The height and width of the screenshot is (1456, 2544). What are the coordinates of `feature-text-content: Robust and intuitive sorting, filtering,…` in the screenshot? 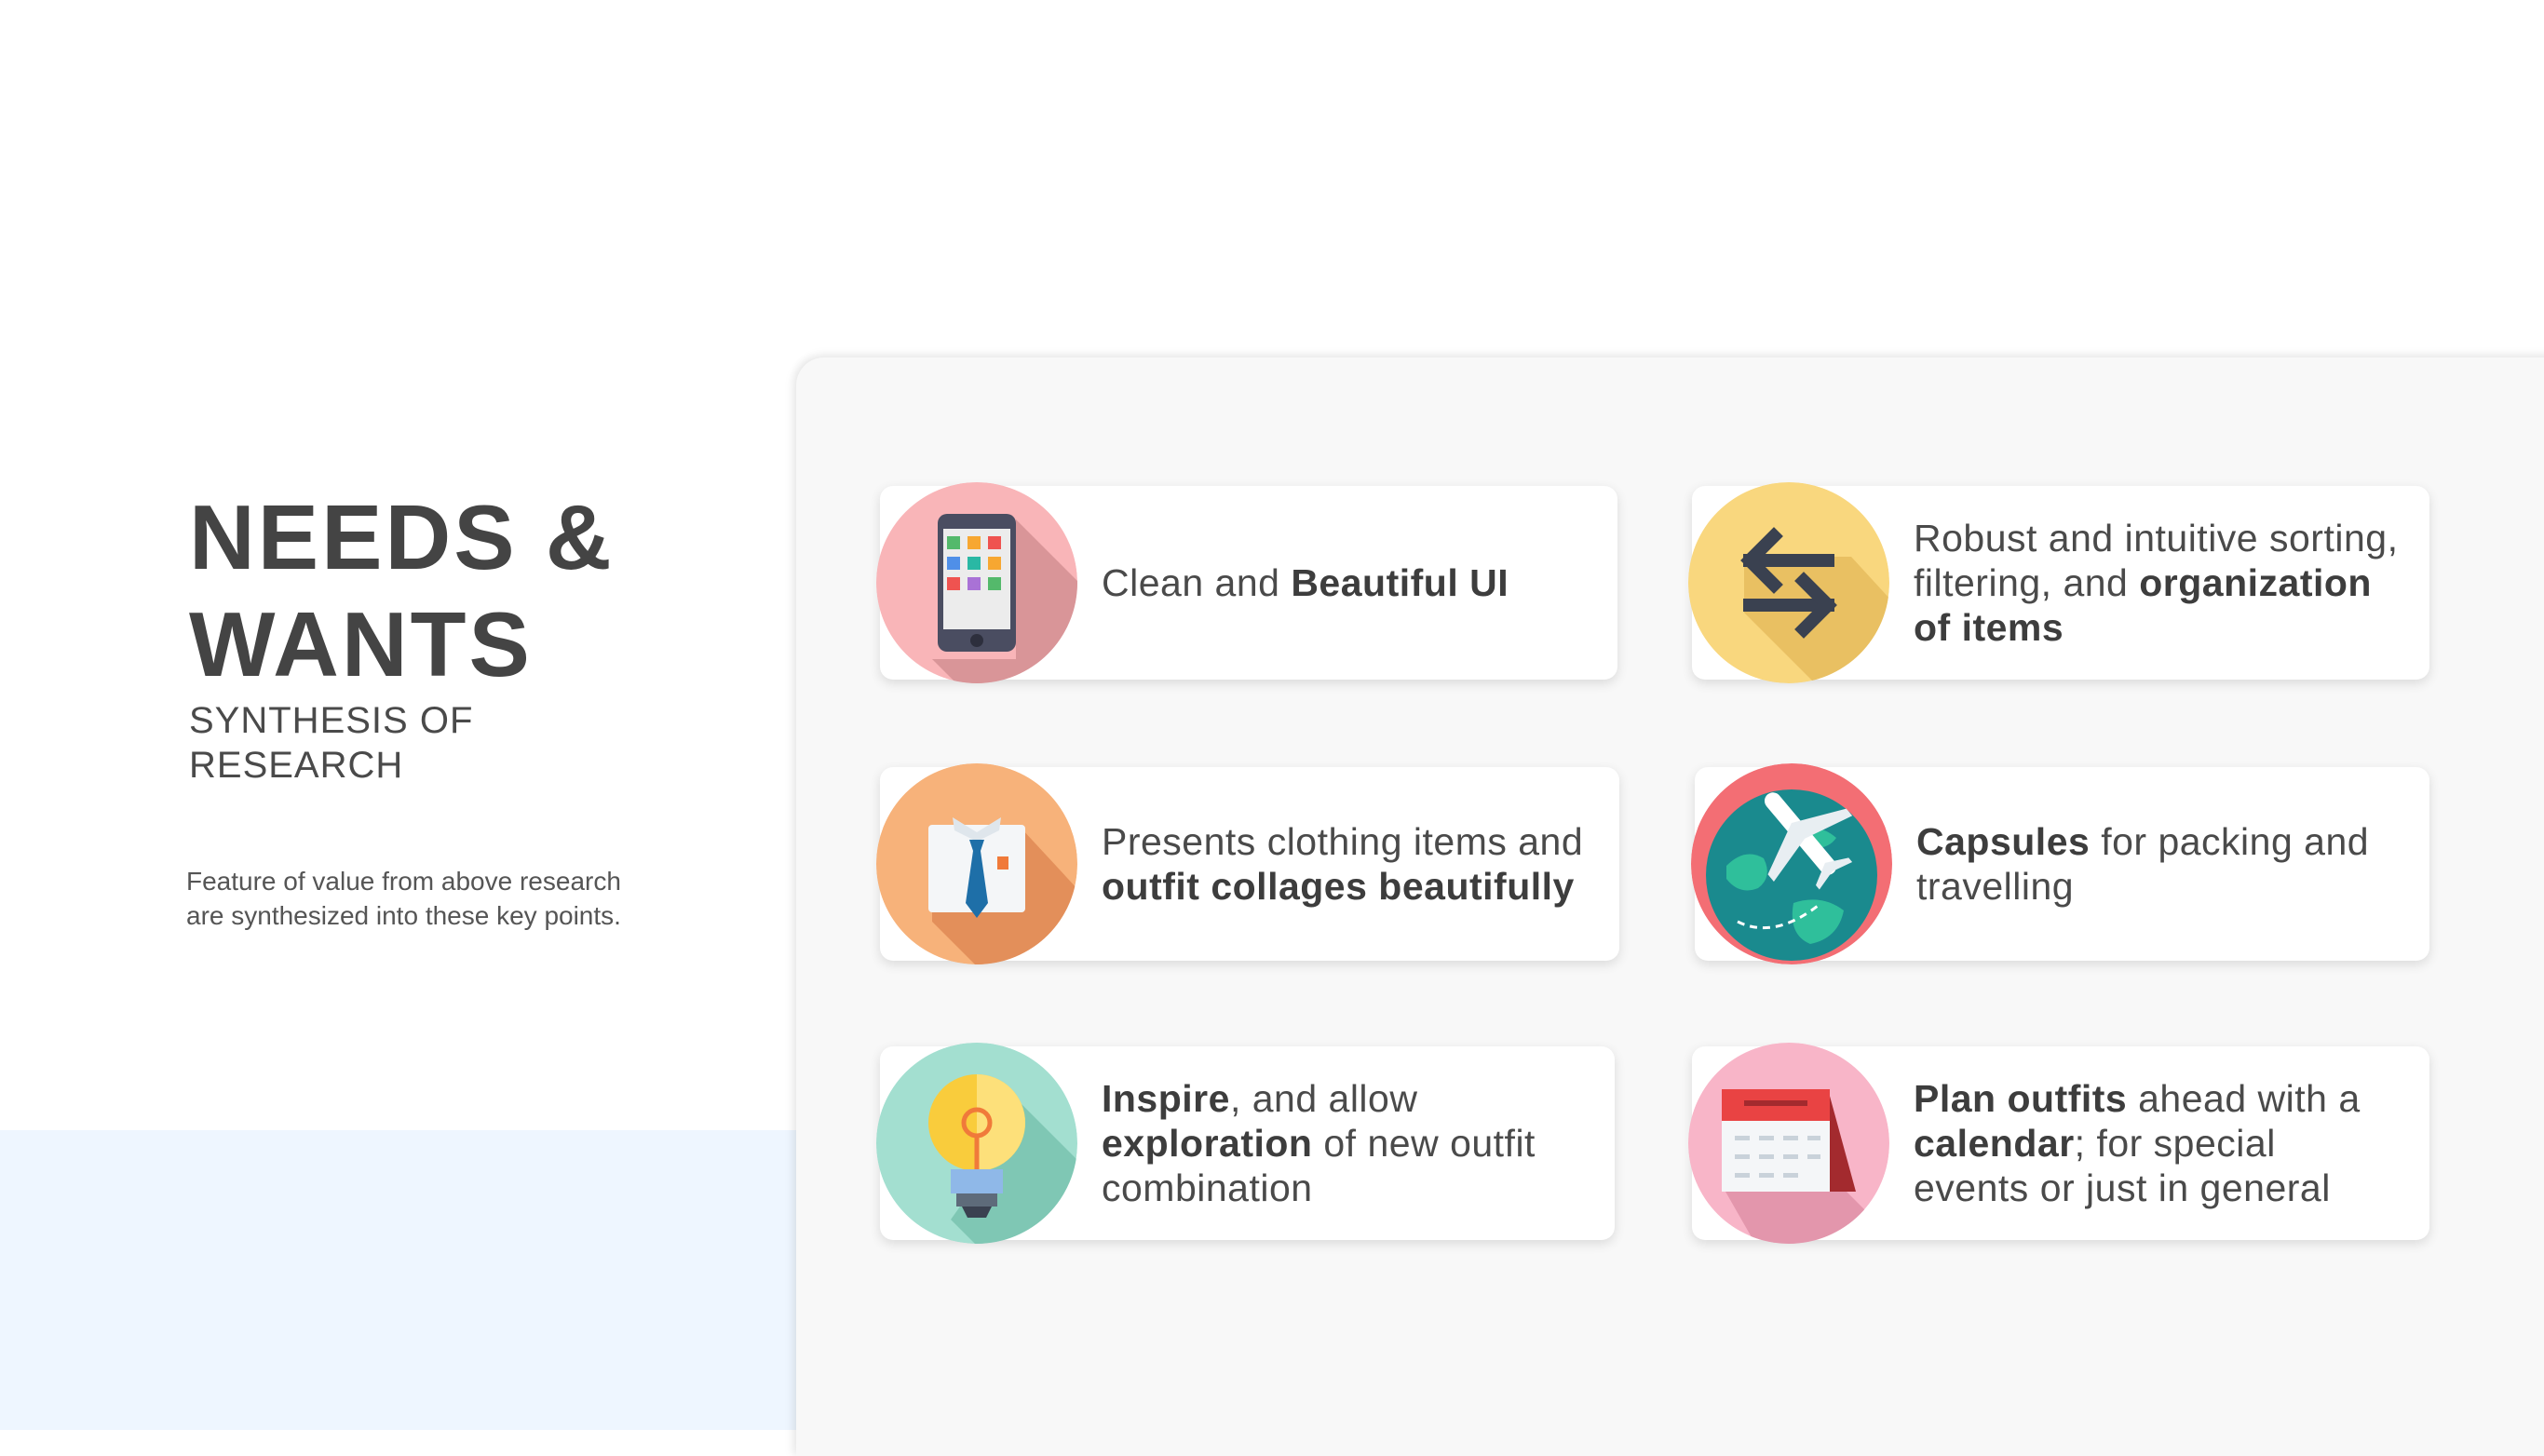 It's located at (2158, 583).